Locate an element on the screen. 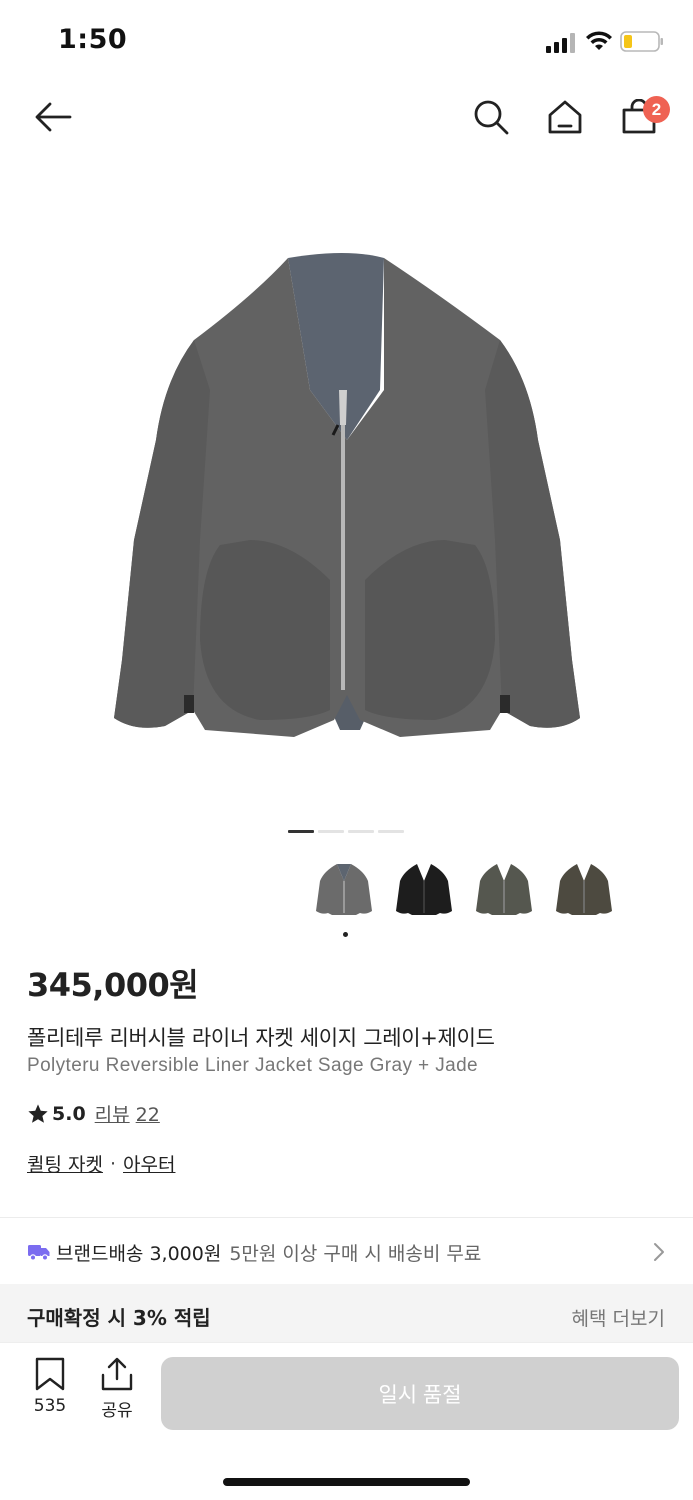 The width and height of the screenshot is (693, 1500). review-label: 리뷰 is located at coordinates (112, 1115).